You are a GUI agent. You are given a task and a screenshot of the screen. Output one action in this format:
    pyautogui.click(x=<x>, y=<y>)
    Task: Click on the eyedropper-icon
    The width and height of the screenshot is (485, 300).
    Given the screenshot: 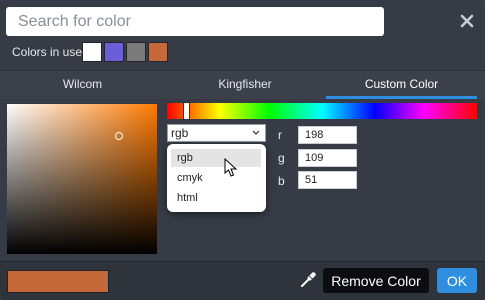 What is the action you would take?
    pyautogui.click(x=308, y=280)
    